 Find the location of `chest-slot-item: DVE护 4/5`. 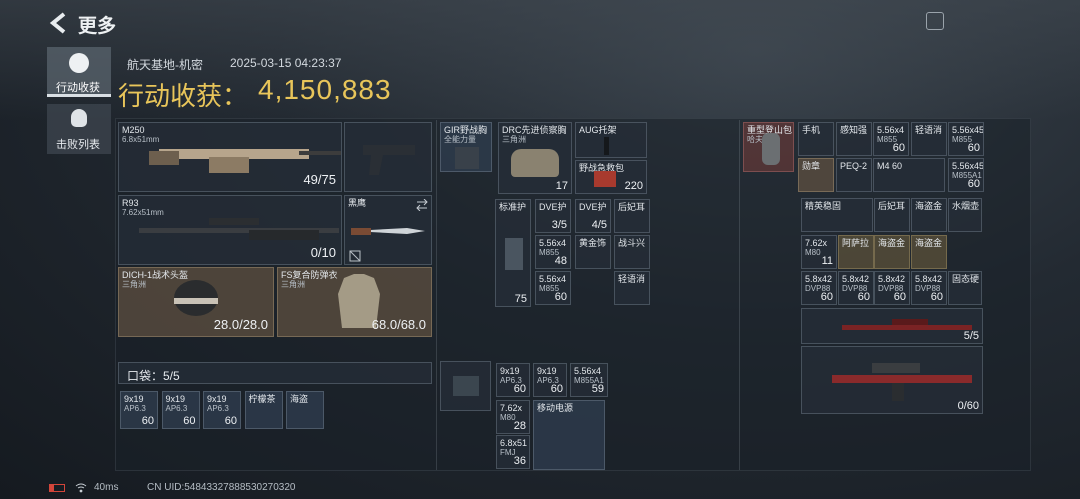

chest-slot-item: DVE护 4/5 is located at coordinates (593, 216).